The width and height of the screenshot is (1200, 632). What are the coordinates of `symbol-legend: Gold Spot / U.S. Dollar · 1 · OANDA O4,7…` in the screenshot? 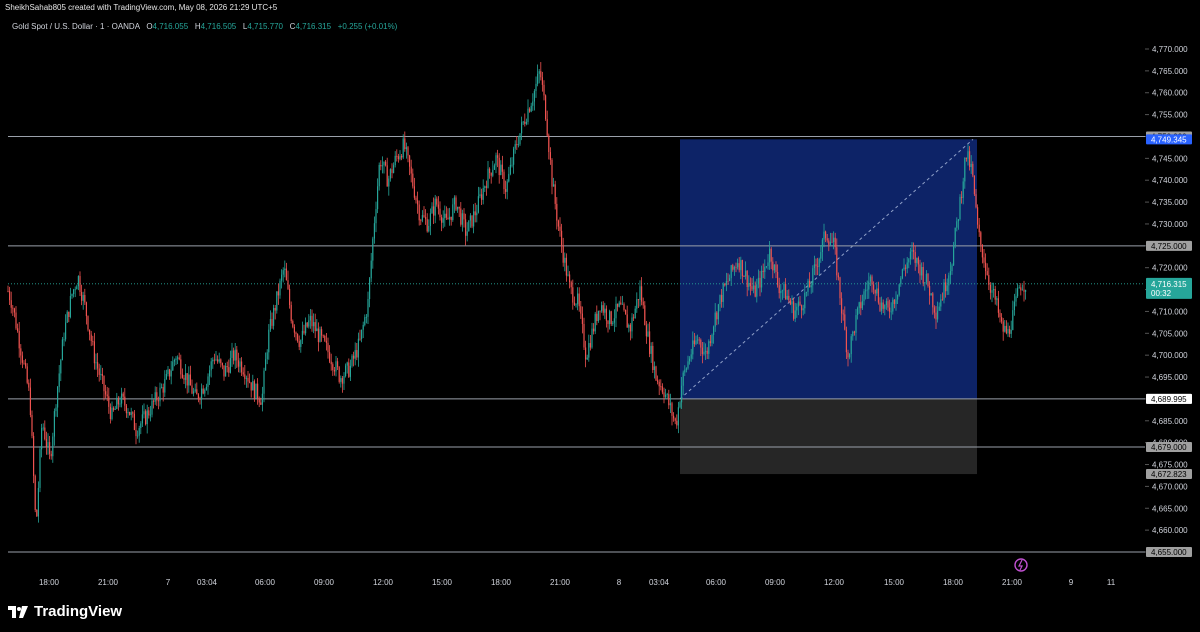 It's located at (204, 26).